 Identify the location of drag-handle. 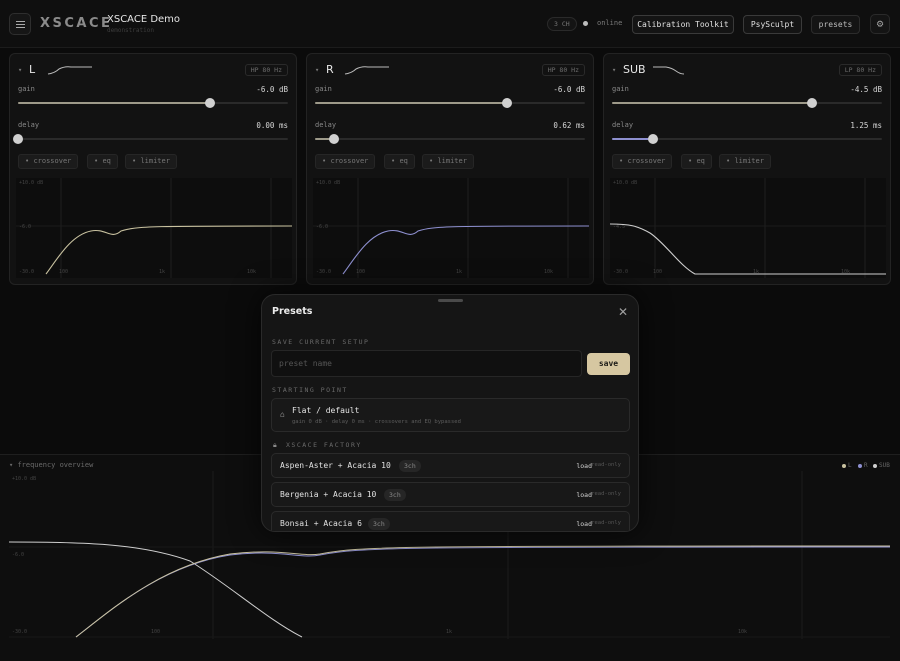
(450, 300).